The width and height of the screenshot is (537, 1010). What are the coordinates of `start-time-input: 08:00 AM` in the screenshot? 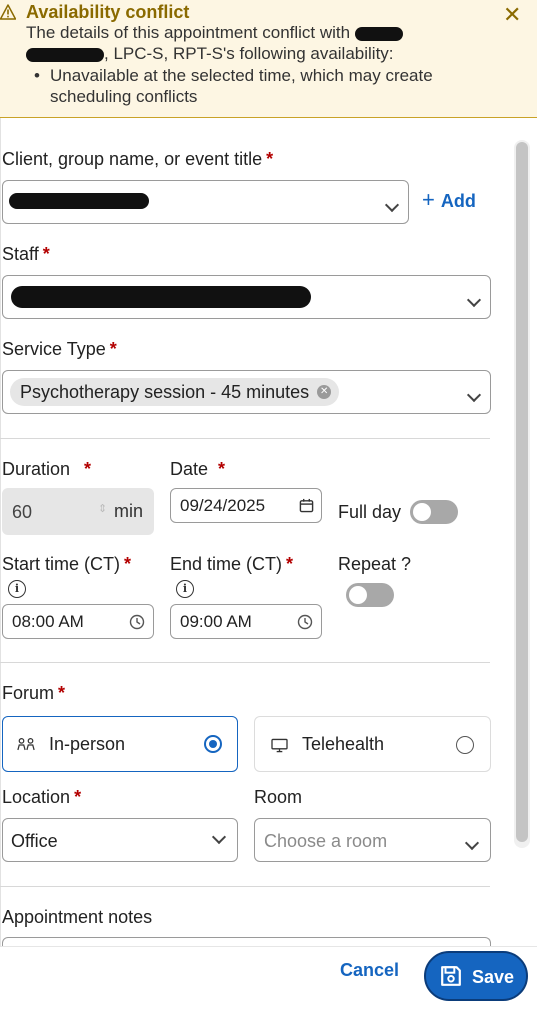 It's located at (78, 621).